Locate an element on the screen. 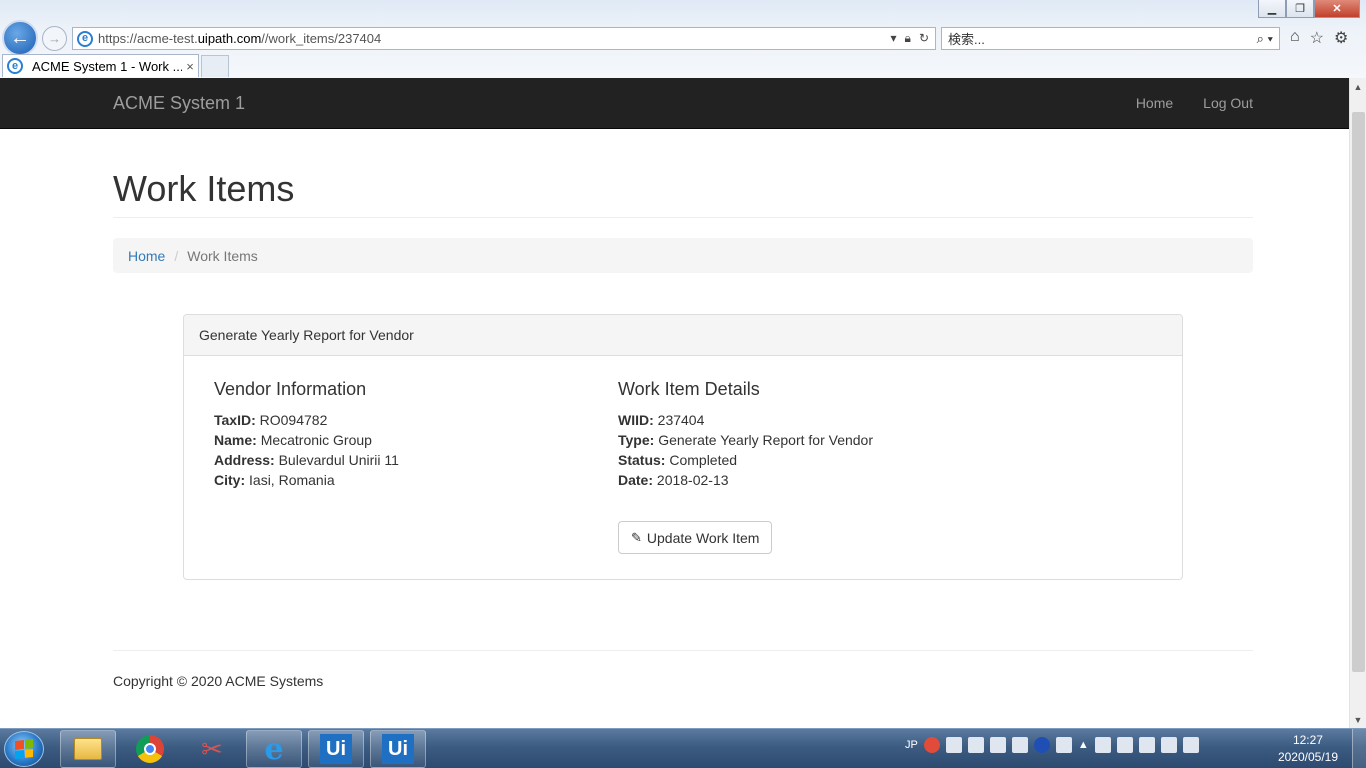  type-row: Type: Generate Yearly Report for Vendor is located at coordinates (745, 440).